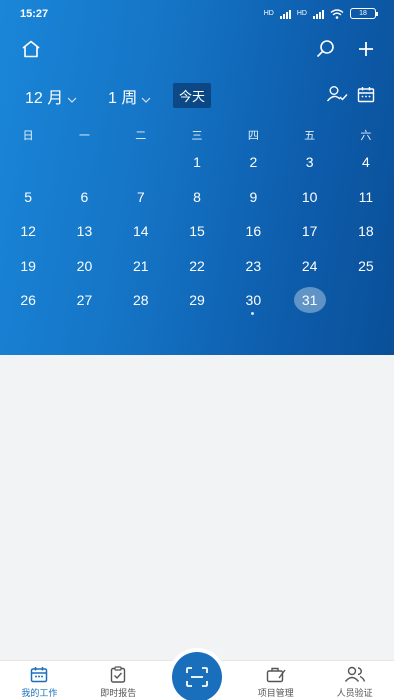  I want to click on day-number: 22, so click(197, 265).